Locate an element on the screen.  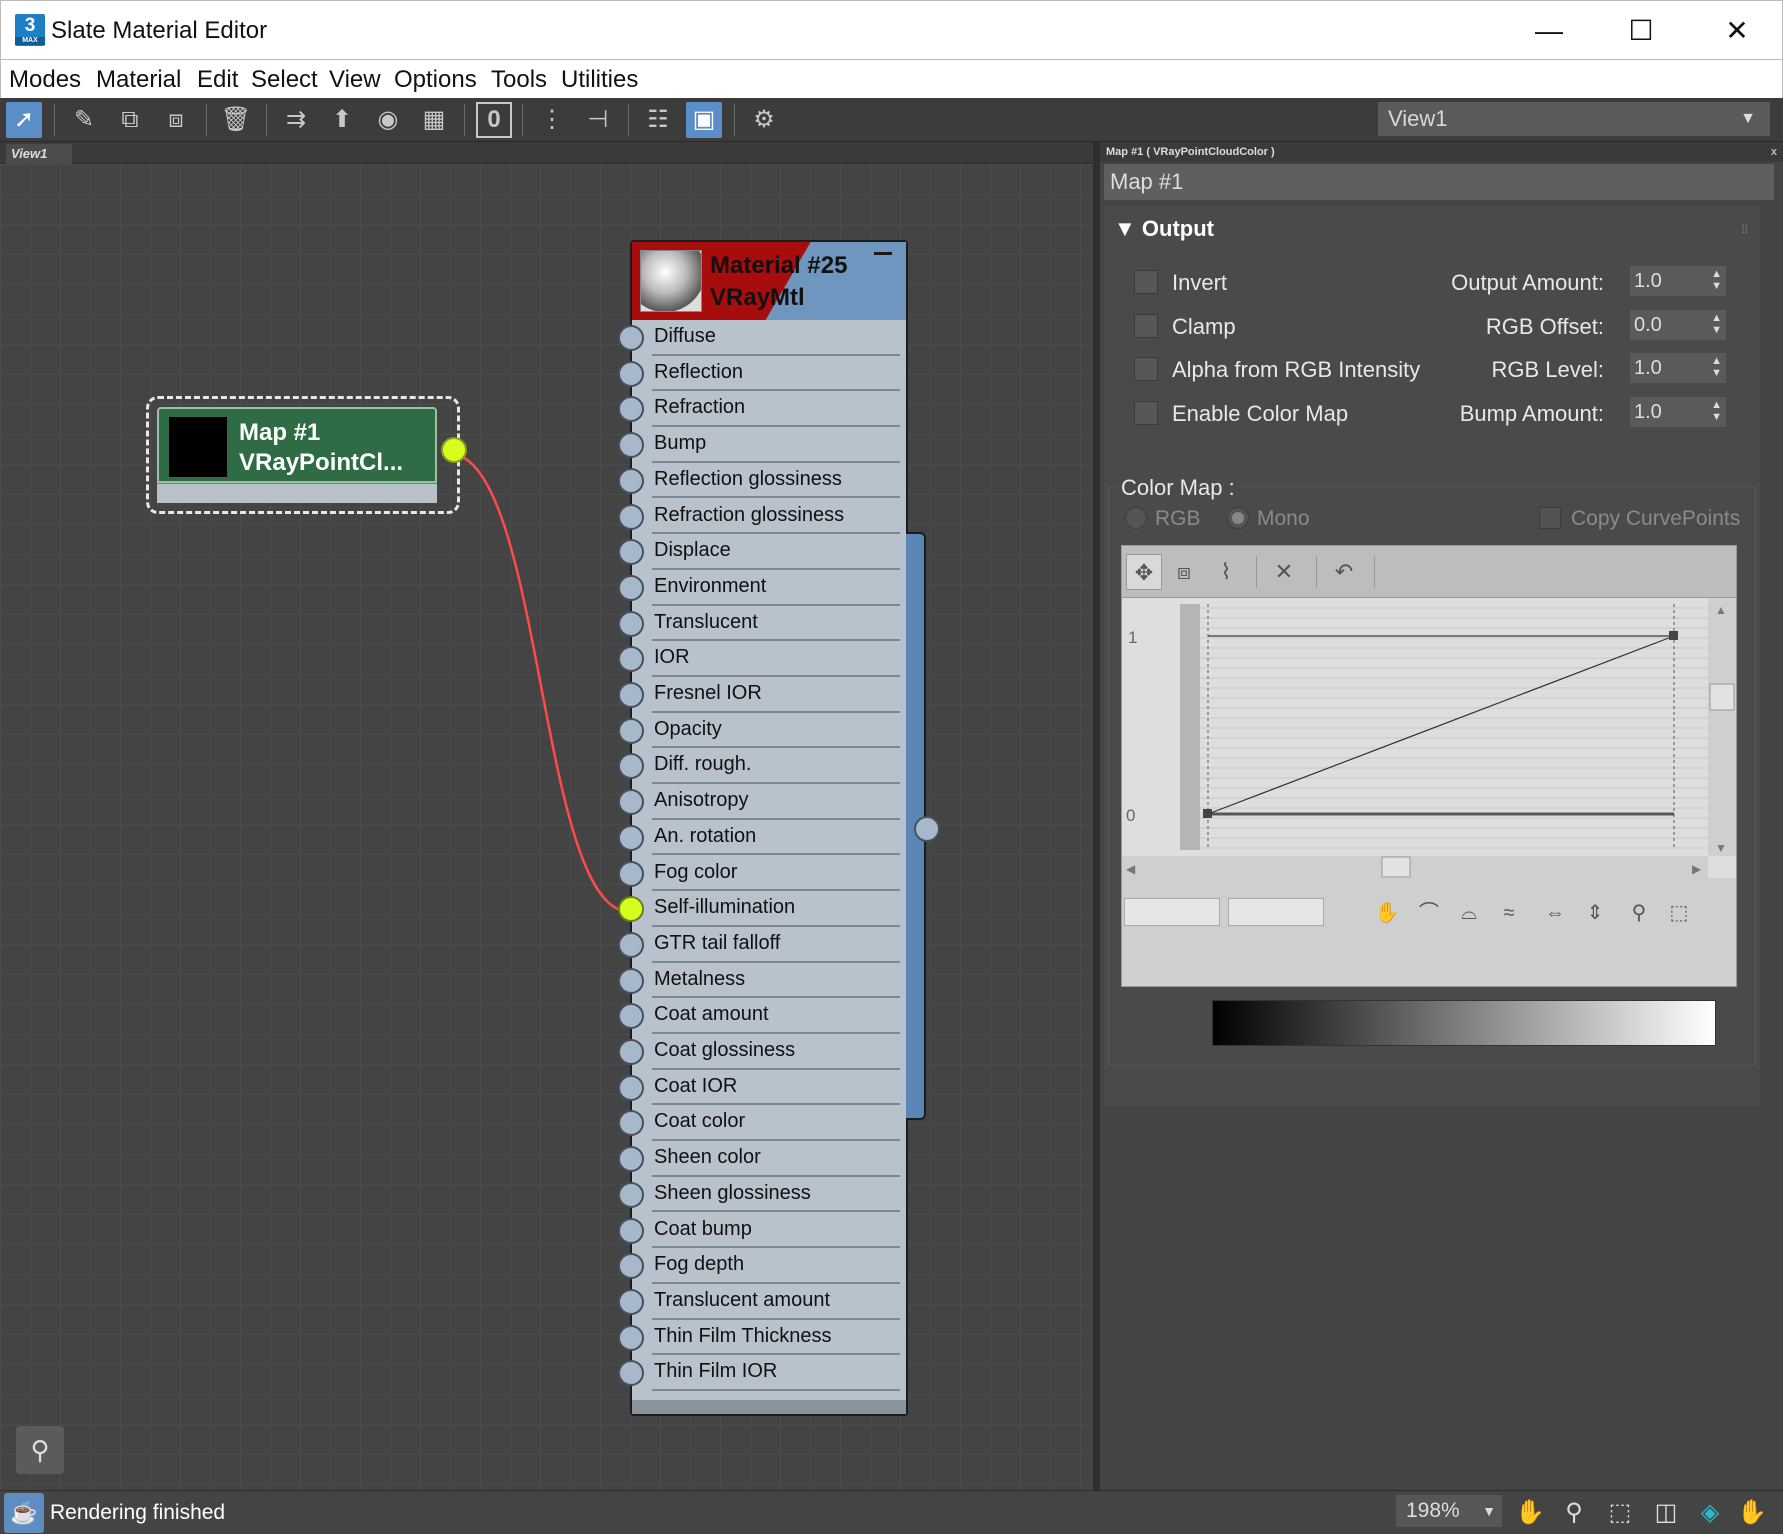
rgb-offset-spinner: 0.0 ▲ ▼ is located at coordinates (1678, 325).